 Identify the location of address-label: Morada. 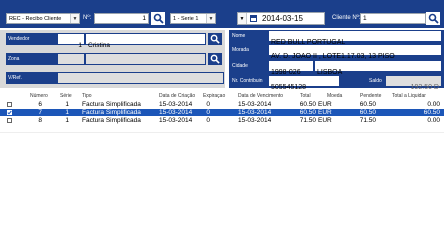
(240, 50).